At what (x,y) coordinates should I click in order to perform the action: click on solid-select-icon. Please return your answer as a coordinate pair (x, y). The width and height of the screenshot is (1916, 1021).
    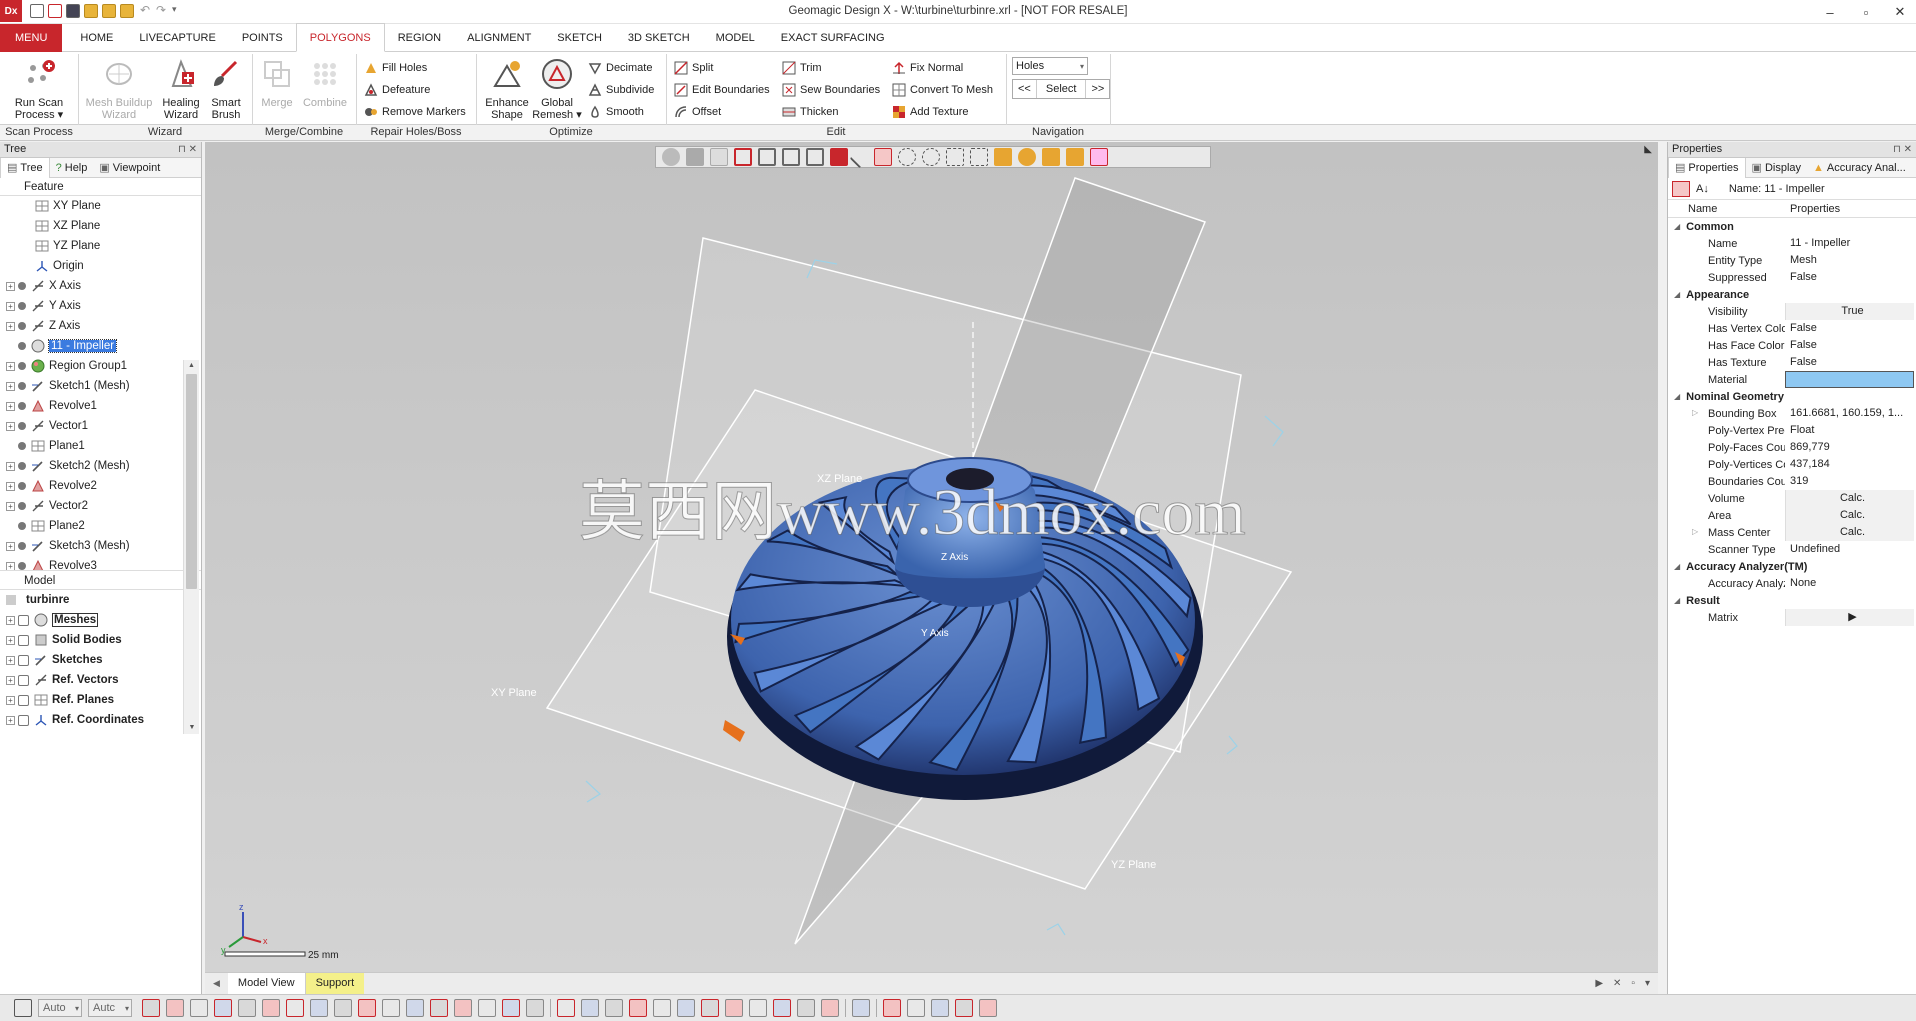
    Looking at the image, I should click on (271, 1008).